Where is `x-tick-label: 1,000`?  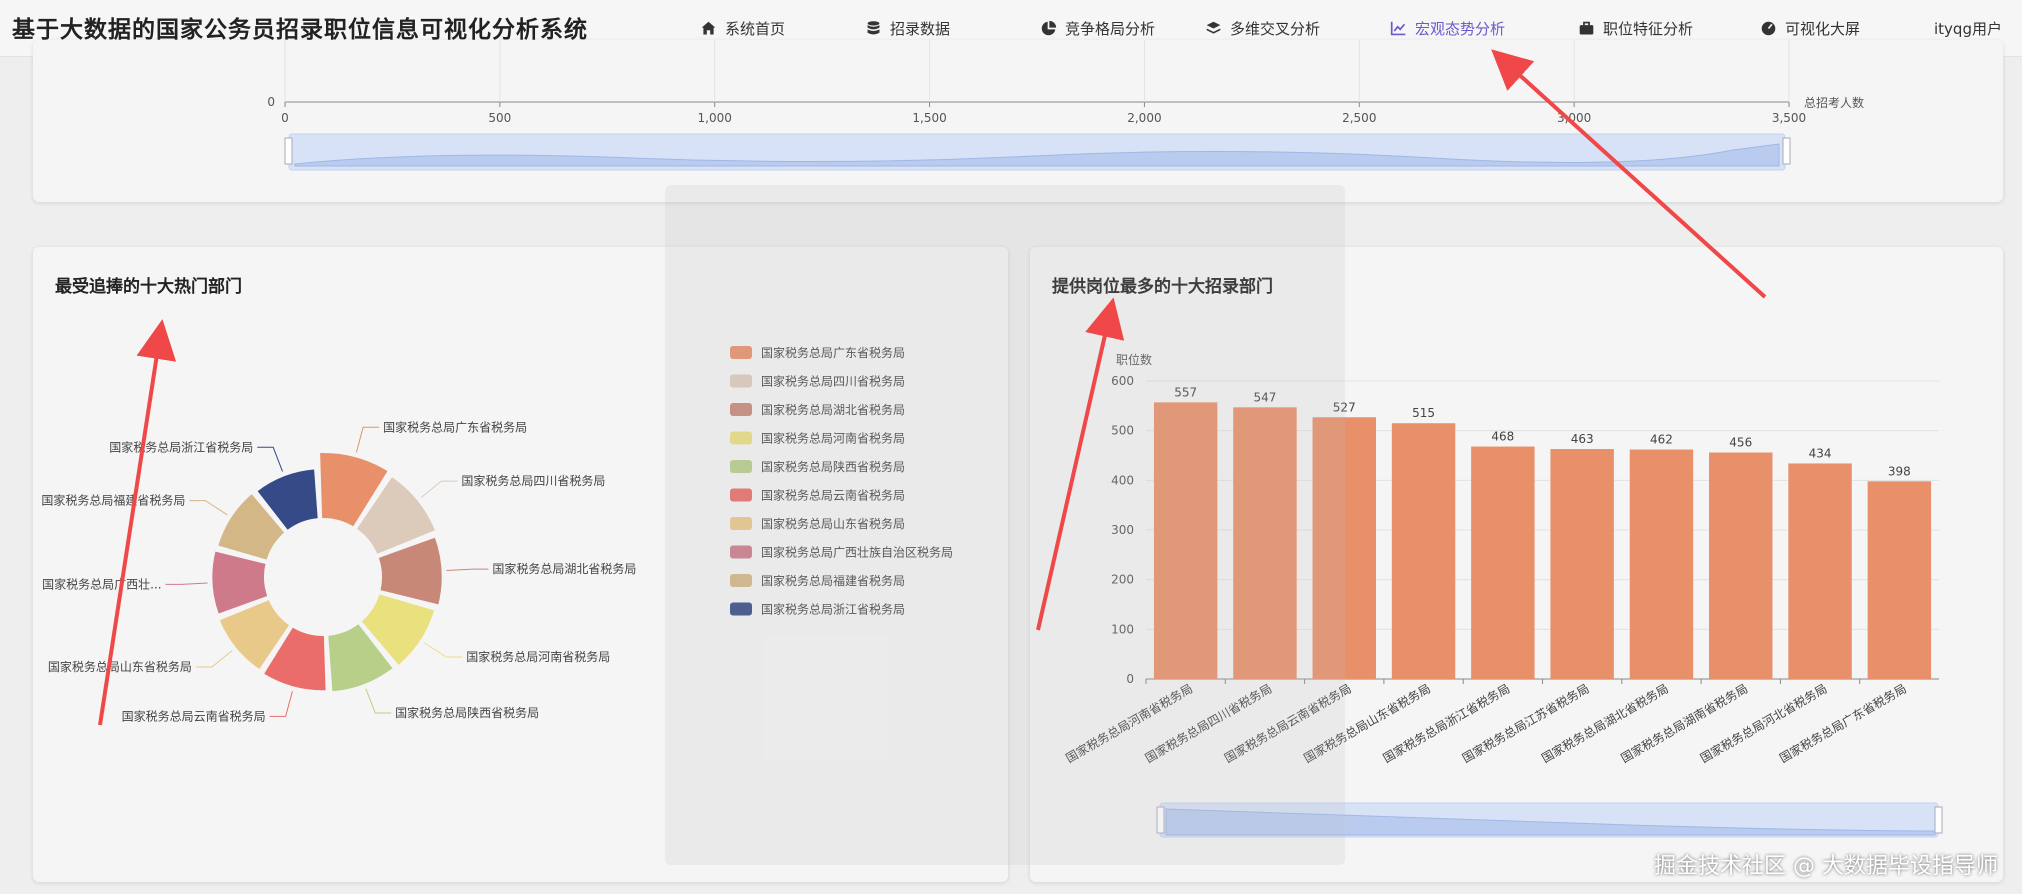 x-tick-label: 1,000 is located at coordinates (715, 118).